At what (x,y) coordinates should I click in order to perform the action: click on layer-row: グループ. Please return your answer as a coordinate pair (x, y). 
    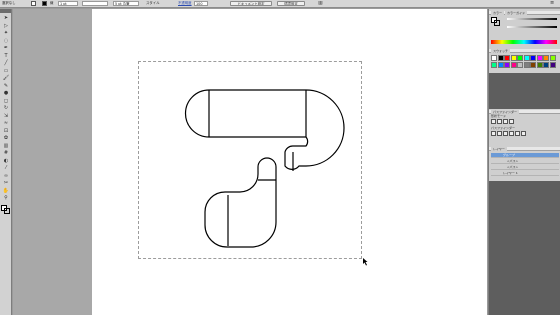
    Looking at the image, I should click on (525, 155).